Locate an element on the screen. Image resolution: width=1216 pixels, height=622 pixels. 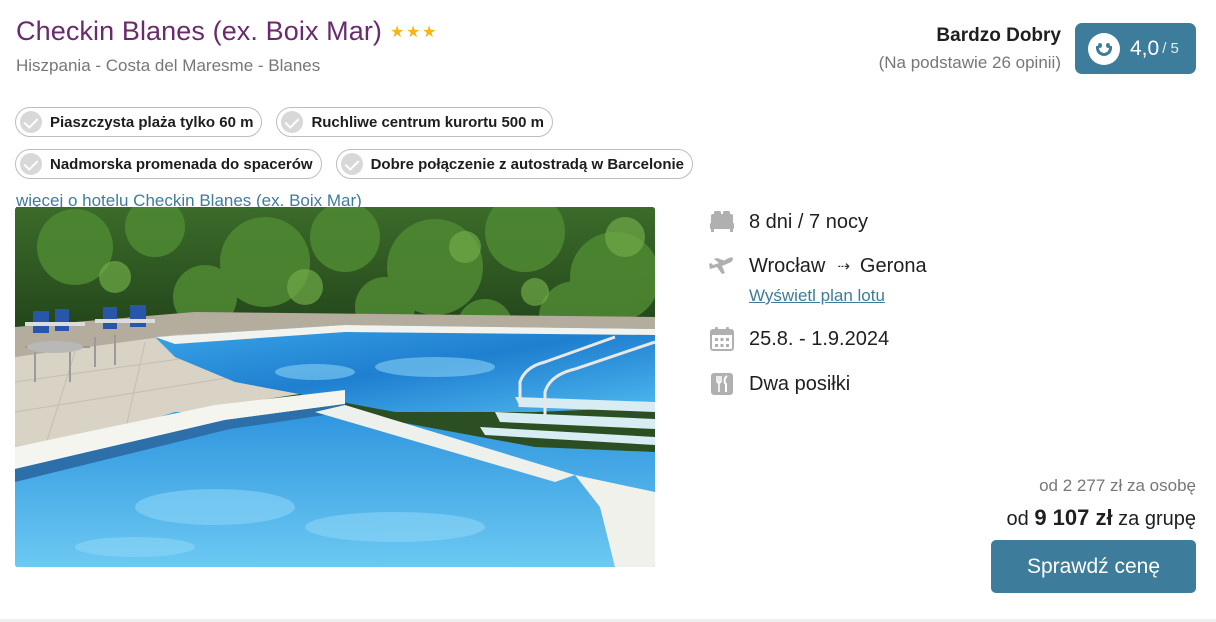
duration-row: 8 dni / 7 nocy is located at coordinates (788, 222).